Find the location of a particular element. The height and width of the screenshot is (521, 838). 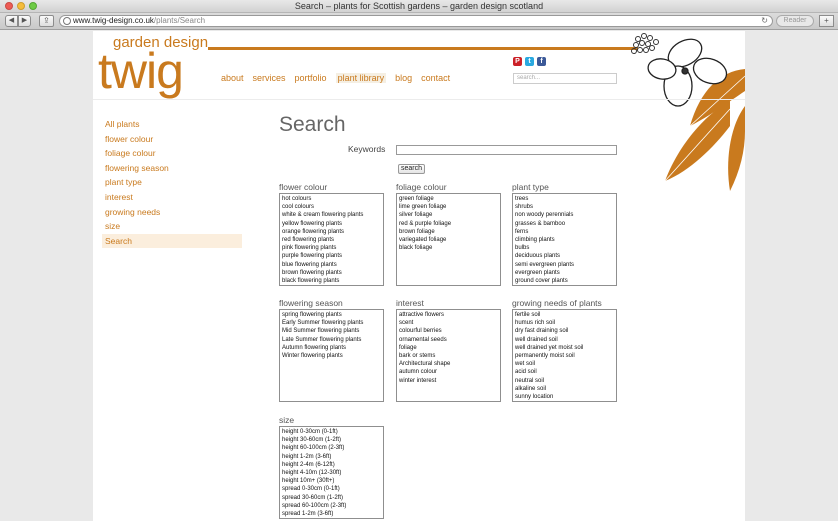

list-option: permanently moist soil is located at coordinates (564, 356).